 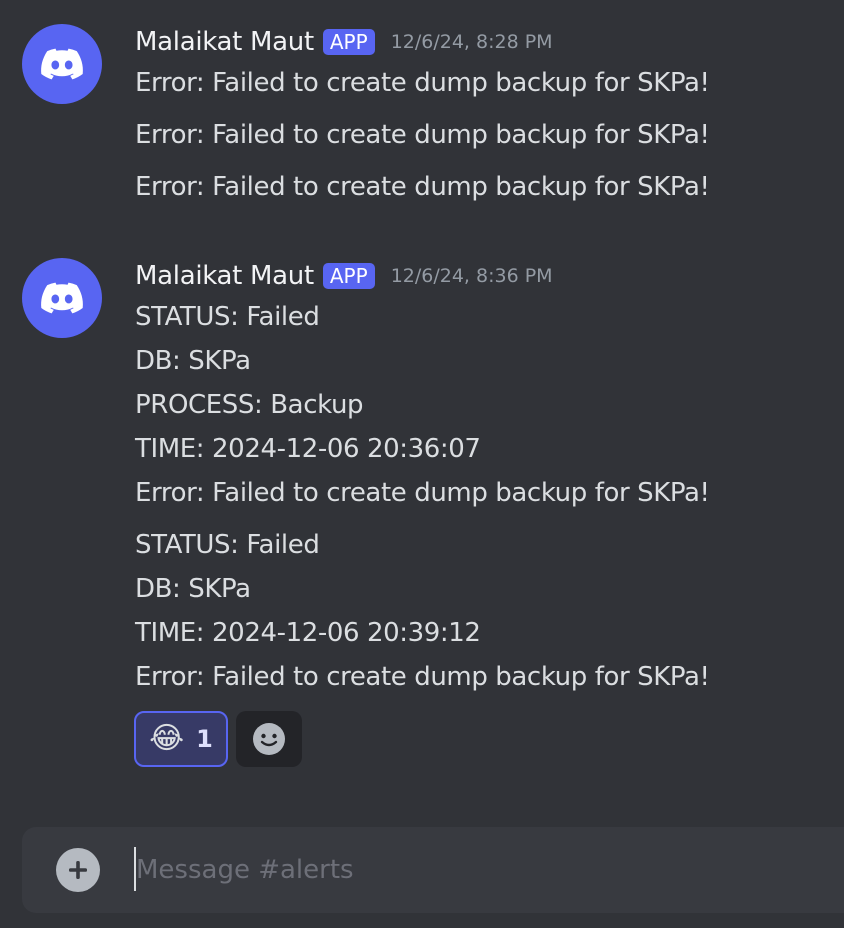 I want to click on reaction-laughing: 😂 1, so click(x=181, y=739).